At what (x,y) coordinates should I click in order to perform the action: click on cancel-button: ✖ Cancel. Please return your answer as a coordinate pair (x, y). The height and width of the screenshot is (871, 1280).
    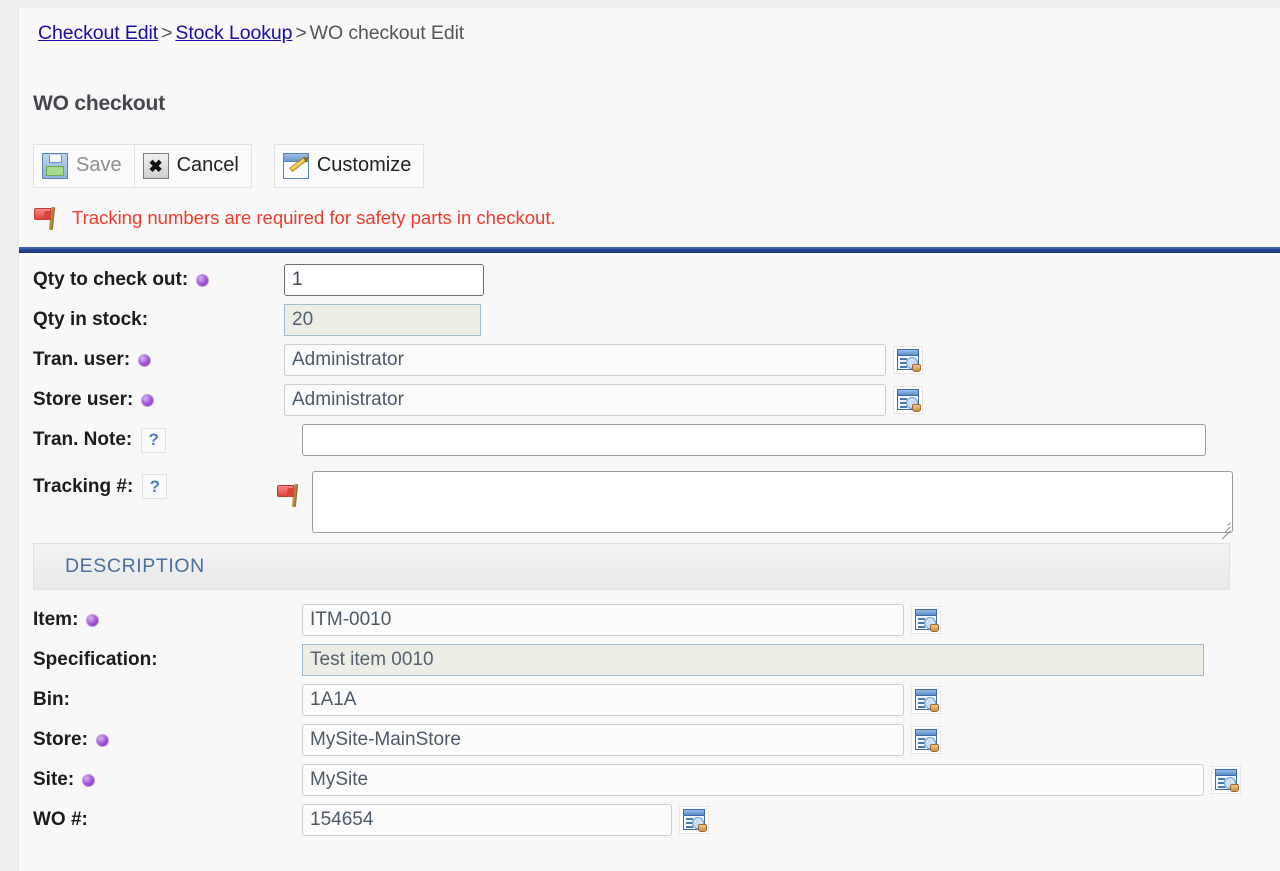
    Looking at the image, I should click on (192, 166).